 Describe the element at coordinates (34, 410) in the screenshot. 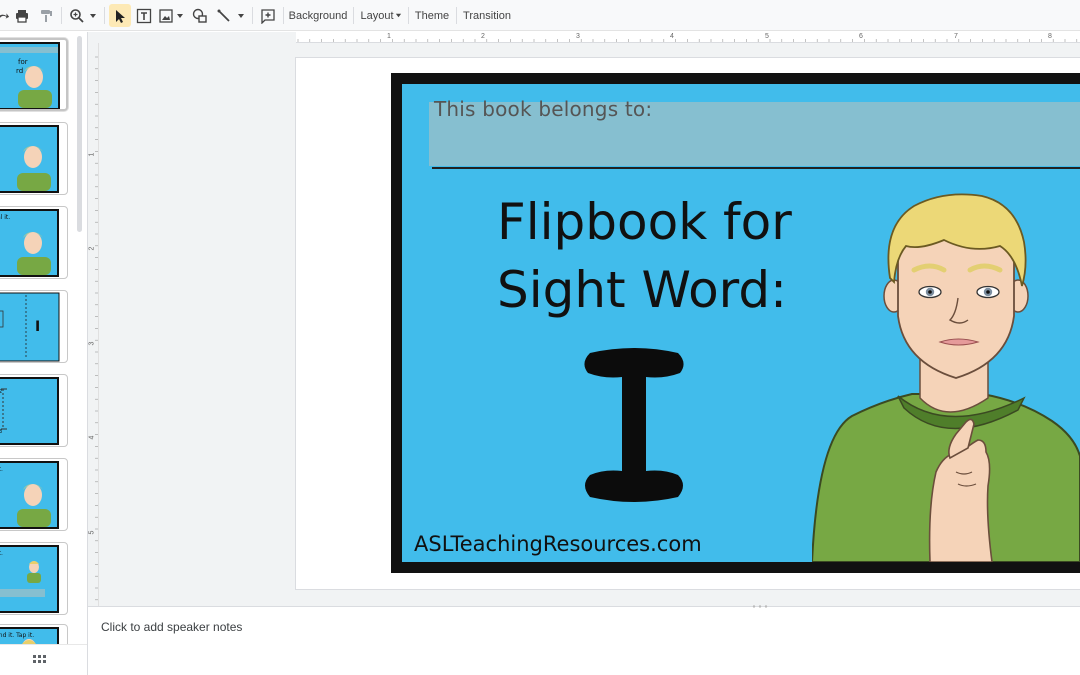

I see `slide-thumbnail-5: 2 3` at that location.